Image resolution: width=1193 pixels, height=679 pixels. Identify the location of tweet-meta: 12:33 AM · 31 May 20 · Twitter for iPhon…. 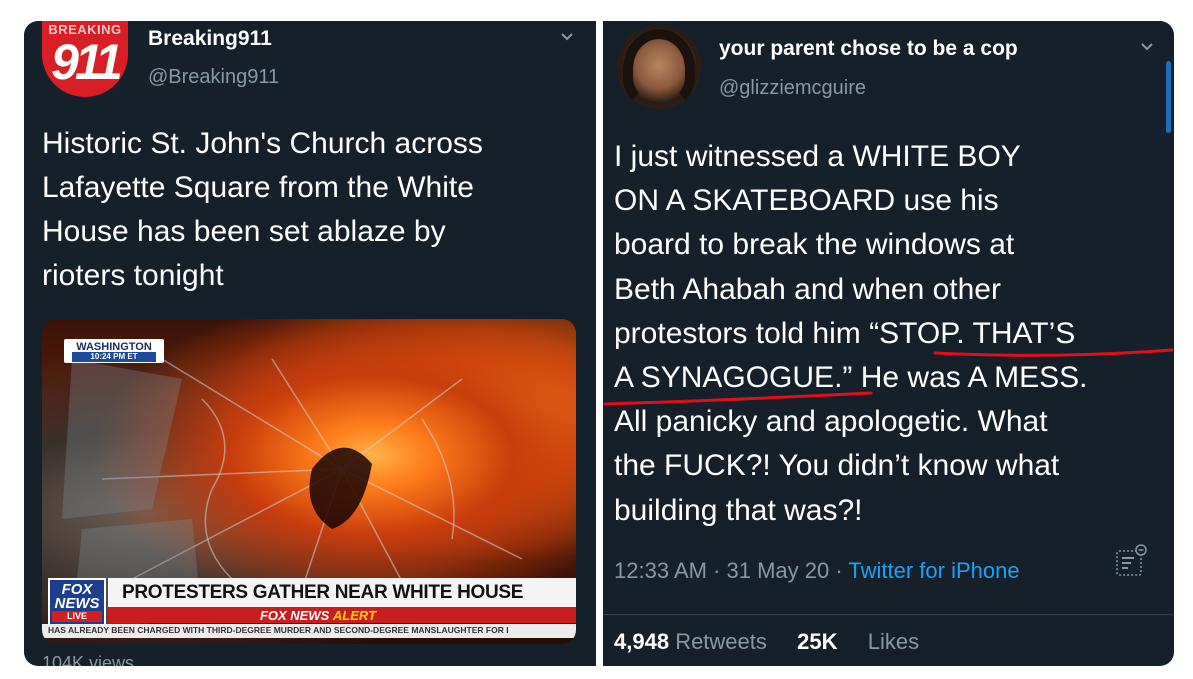
(817, 571).